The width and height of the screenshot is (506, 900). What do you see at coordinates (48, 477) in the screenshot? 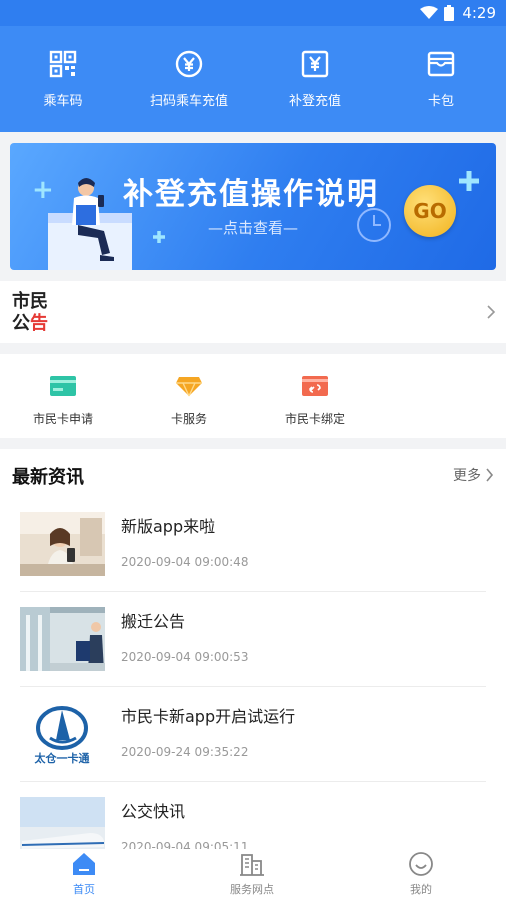
I see `news-section-title: 最新资讯` at bounding box center [48, 477].